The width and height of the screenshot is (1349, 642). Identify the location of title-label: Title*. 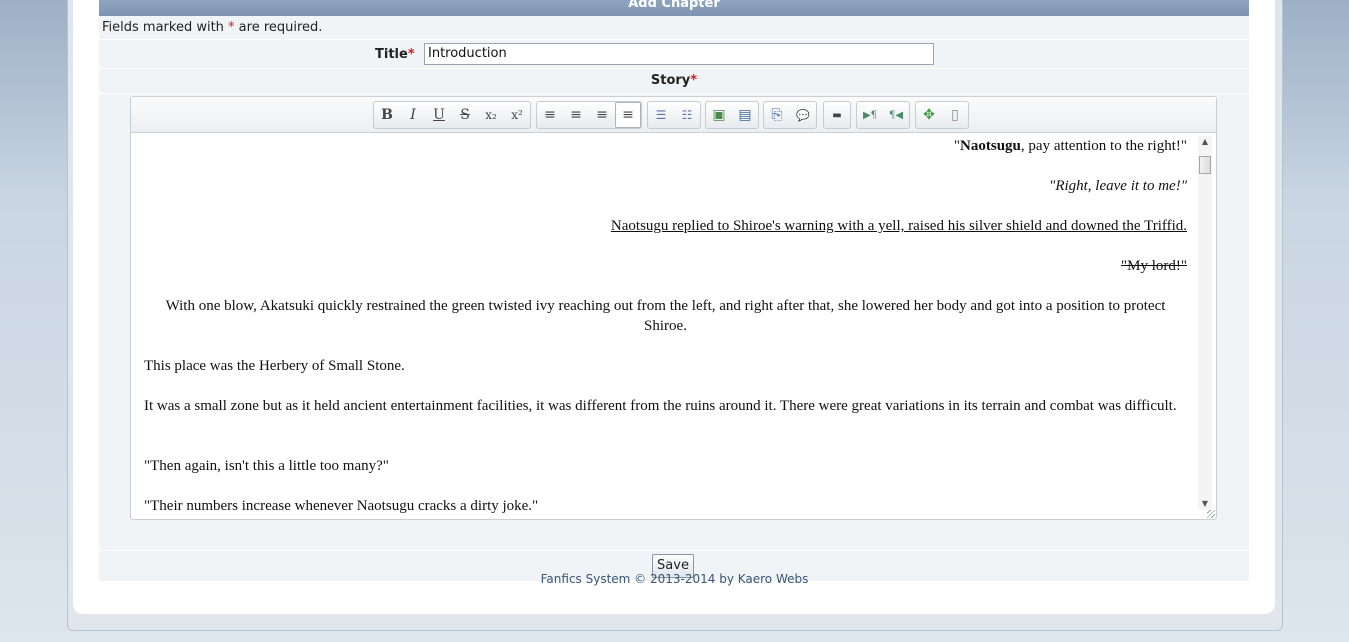
(395, 54).